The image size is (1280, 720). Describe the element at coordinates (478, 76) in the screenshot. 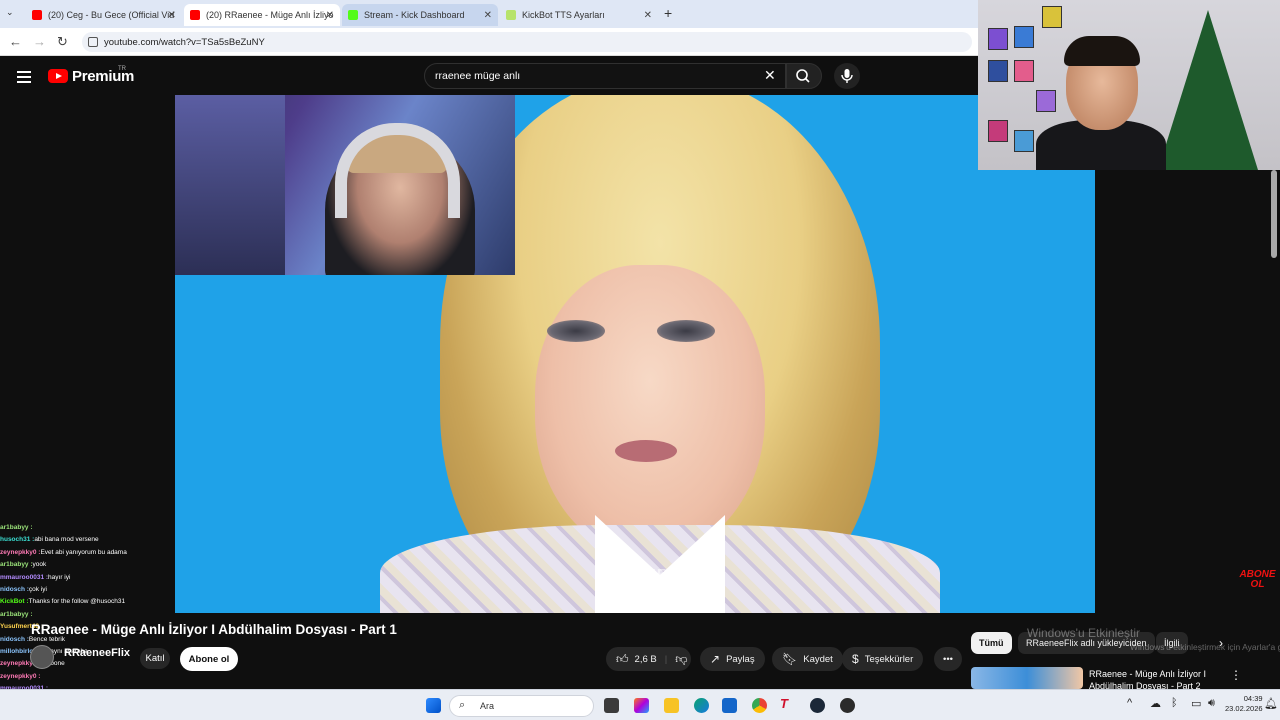

I see `search-value: rraenee müge anlı` at that location.